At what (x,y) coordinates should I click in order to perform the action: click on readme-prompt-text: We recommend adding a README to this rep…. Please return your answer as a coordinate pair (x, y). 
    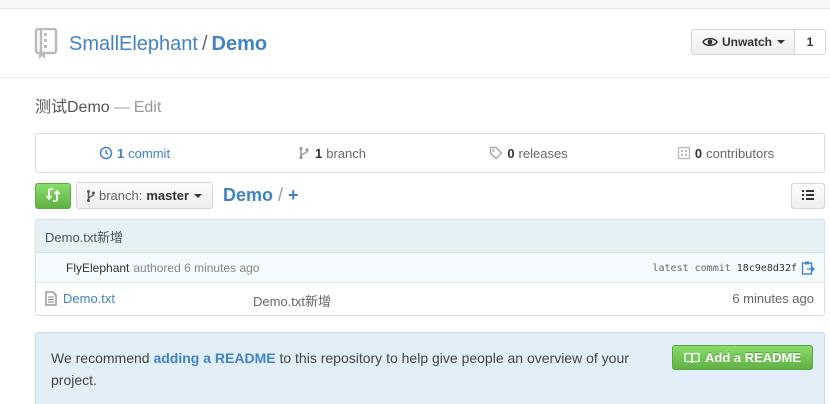
    Looking at the image, I should click on (356, 369).